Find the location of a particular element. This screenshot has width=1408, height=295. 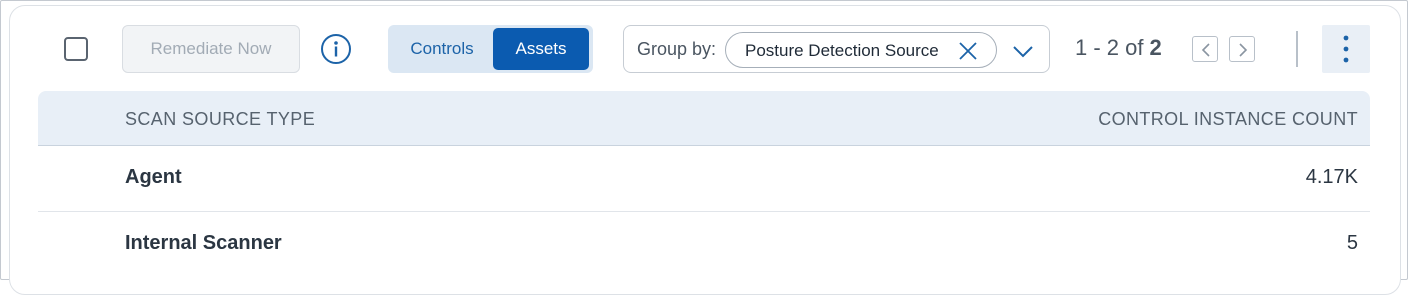

pagination-range: 1 - 2 of is located at coordinates (1109, 47).